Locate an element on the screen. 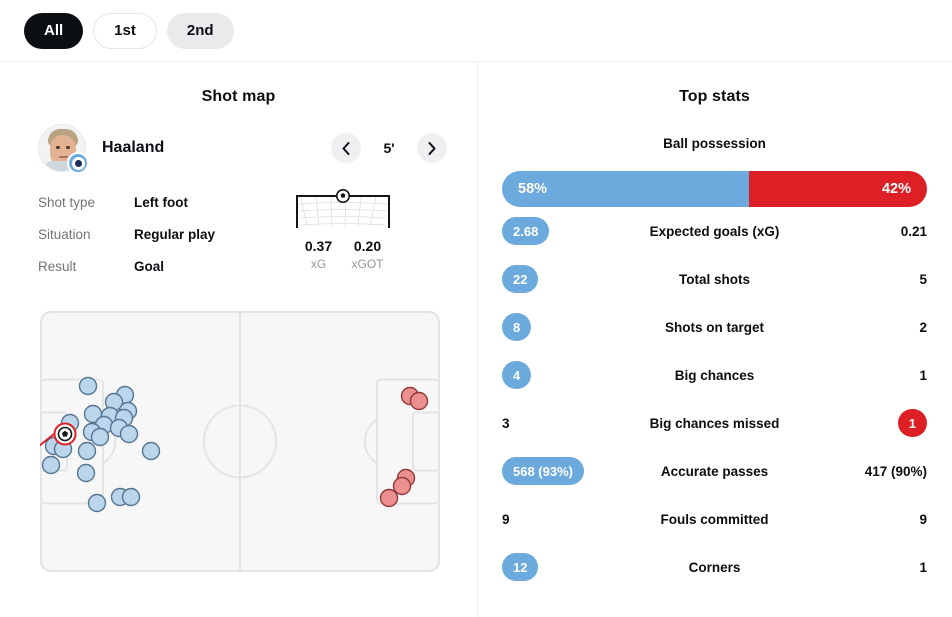  stat-row: 8 Shots on target 2 is located at coordinates (714, 327).